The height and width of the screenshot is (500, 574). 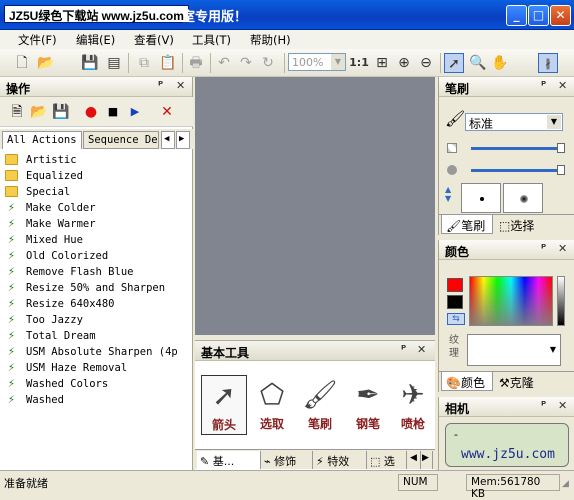 I want to click on lightness-slider, so click(x=561, y=301).